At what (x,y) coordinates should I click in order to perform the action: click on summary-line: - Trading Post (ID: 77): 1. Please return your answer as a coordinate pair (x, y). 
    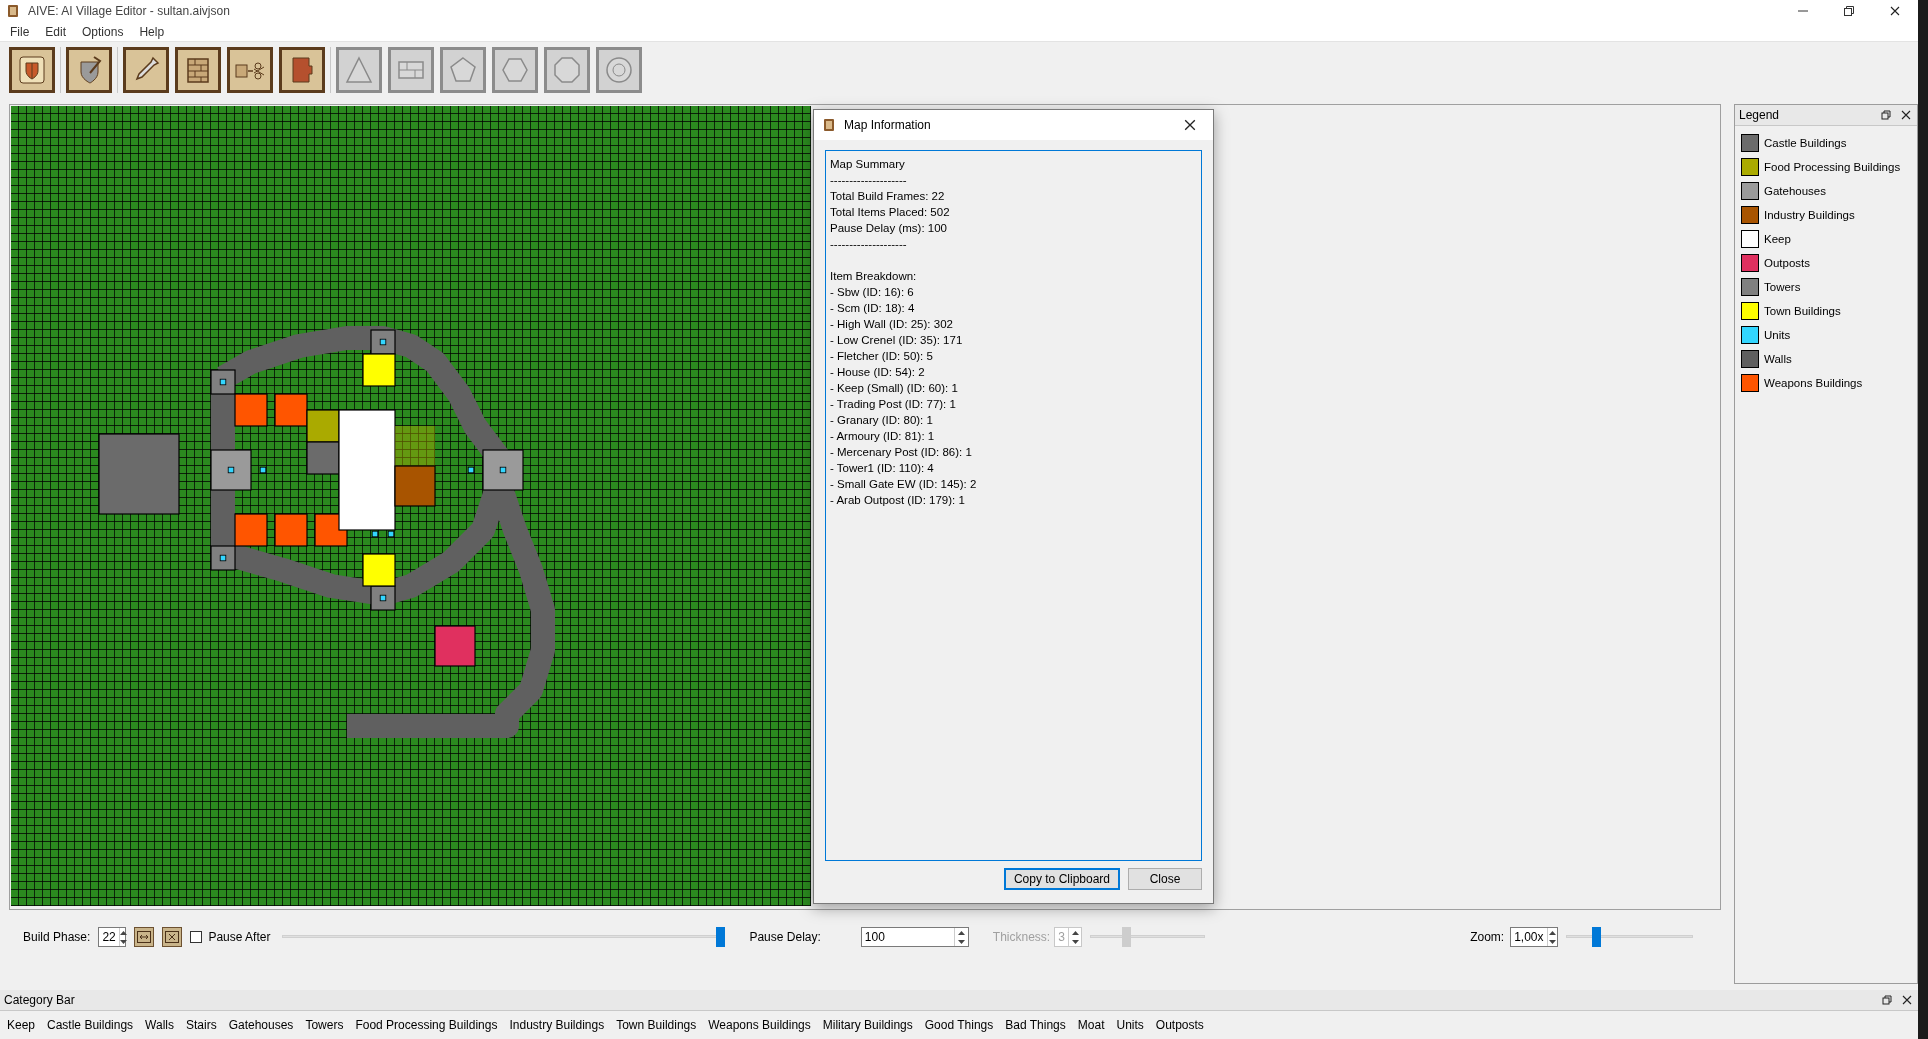
    Looking at the image, I should click on (893, 404).